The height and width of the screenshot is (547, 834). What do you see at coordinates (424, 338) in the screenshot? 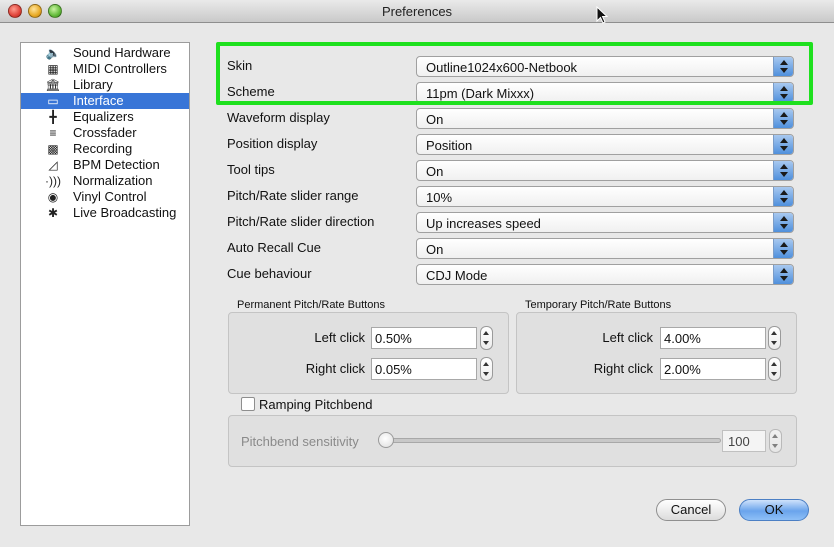
I see `permanent-left-click-input: 0.50%` at bounding box center [424, 338].